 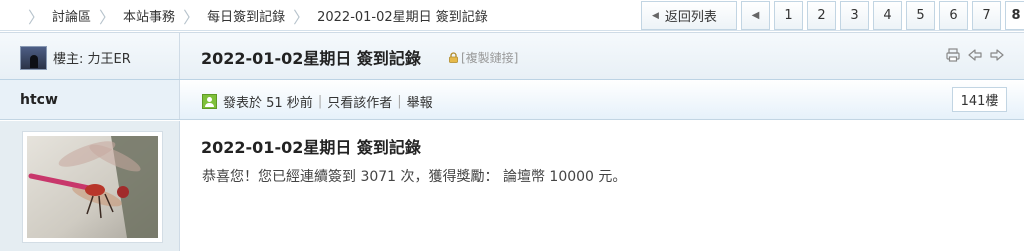 I want to click on page-link-2: 2, so click(x=821, y=15).